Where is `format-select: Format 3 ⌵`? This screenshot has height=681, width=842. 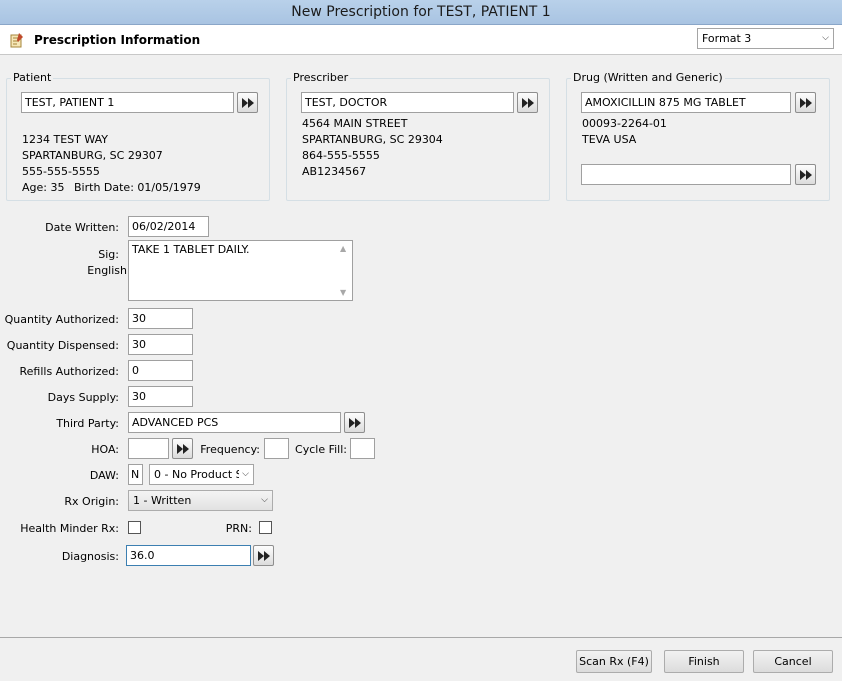 format-select: Format 3 ⌵ is located at coordinates (765, 38).